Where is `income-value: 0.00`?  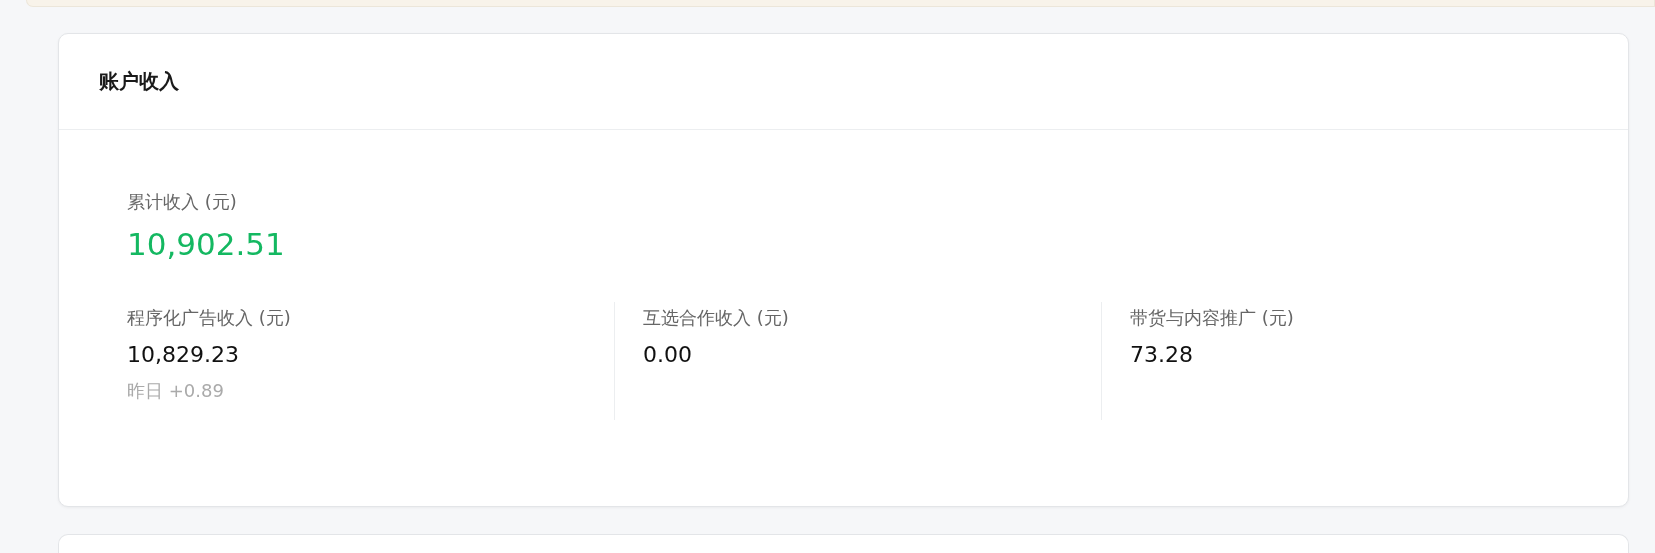
income-value: 0.00 is located at coordinates (668, 354).